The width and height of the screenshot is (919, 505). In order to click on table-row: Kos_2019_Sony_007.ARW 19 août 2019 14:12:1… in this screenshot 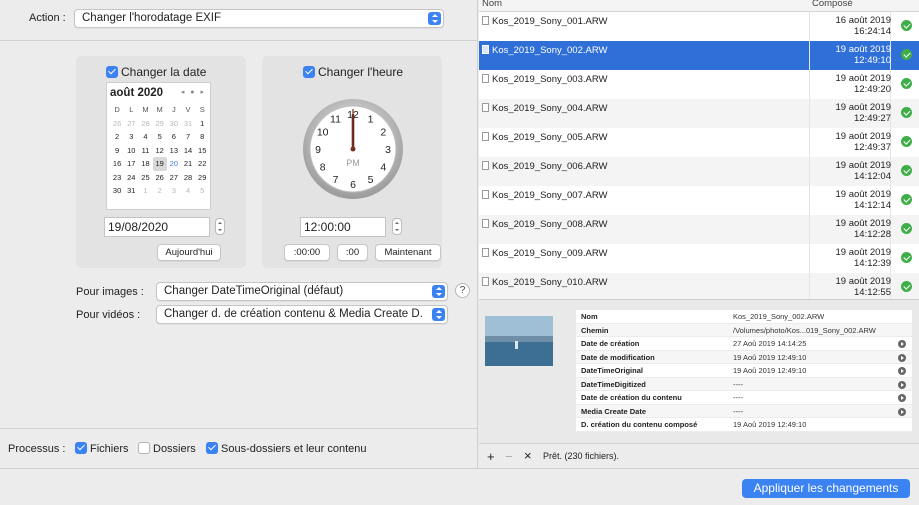, I will do `click(699, 200)`.